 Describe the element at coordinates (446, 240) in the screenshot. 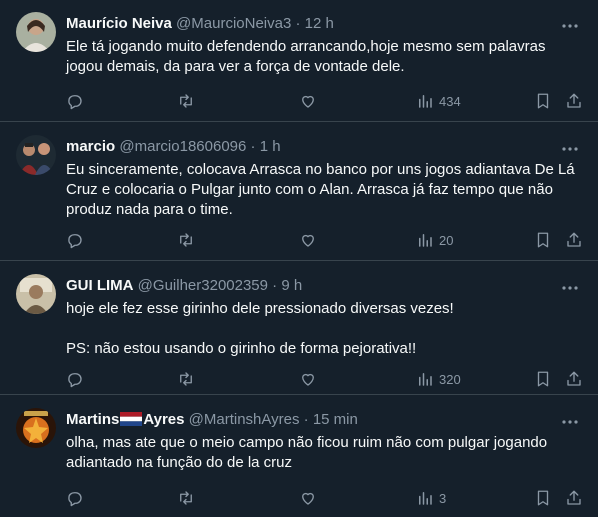

I see `views-count: 20` at that location.